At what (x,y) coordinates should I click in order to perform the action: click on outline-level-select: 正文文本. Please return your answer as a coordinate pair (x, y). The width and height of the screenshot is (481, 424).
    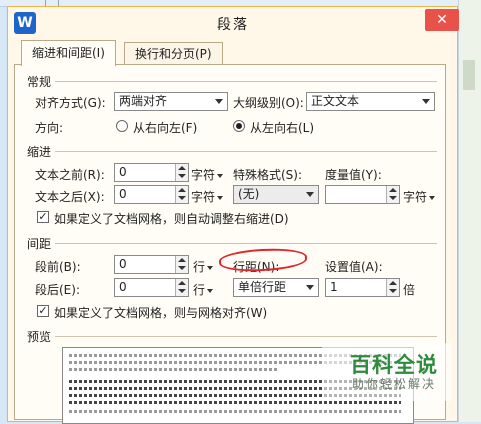
    Looking at the image, I should click on (370, 101).